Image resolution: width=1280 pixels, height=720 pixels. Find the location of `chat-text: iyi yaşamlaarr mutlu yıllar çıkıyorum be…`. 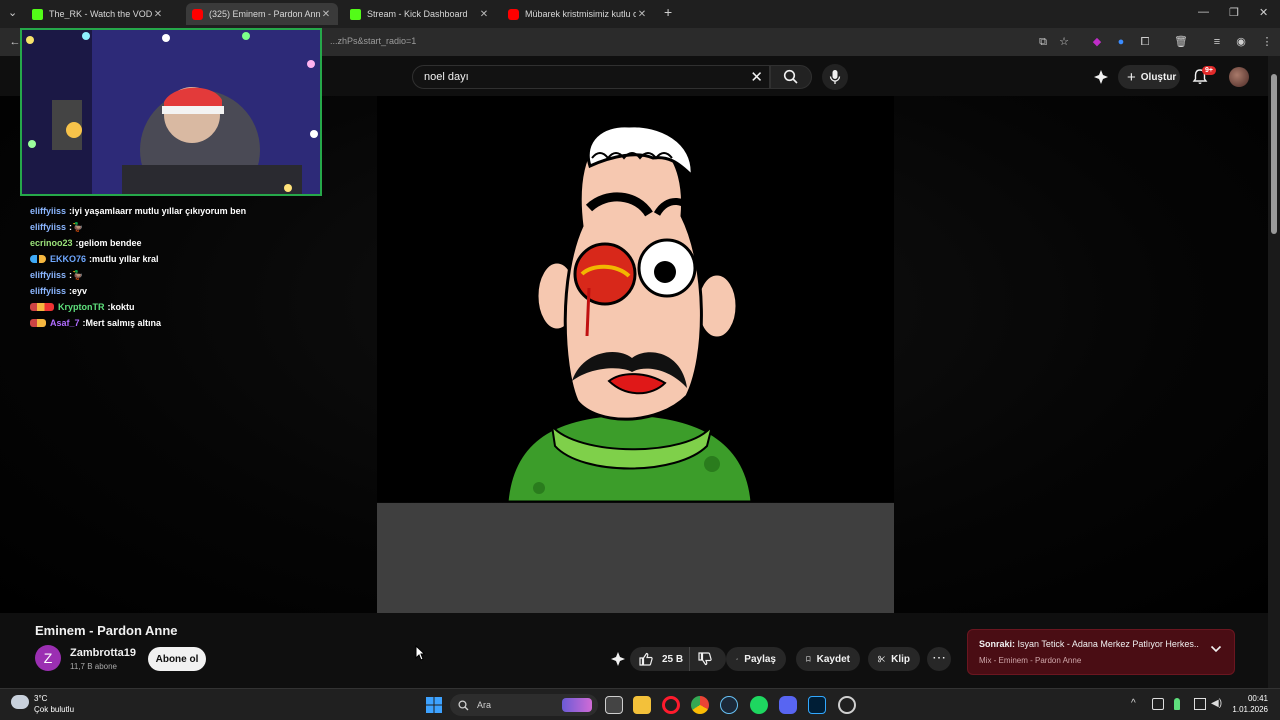

chat-text: iyi yaşamlaarr mutlu yıllar çıkıyorum be… is located at coordinates (159, 211).